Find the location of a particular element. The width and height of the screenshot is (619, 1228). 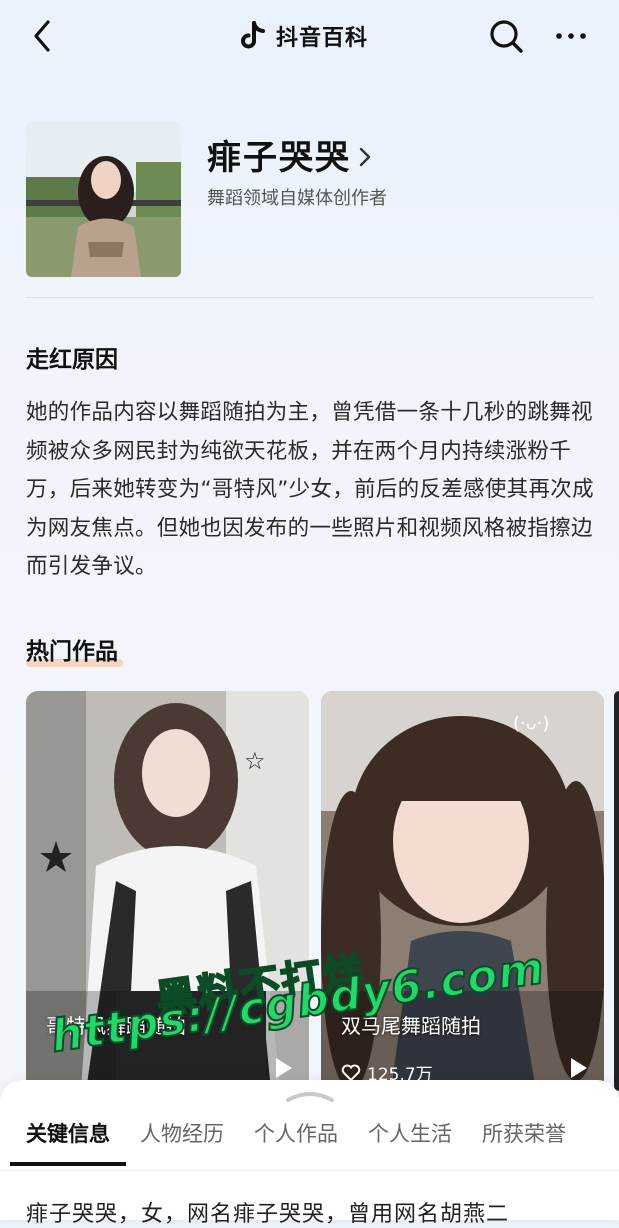

brand: 抖音百科 is located at coordinates (303, 36).